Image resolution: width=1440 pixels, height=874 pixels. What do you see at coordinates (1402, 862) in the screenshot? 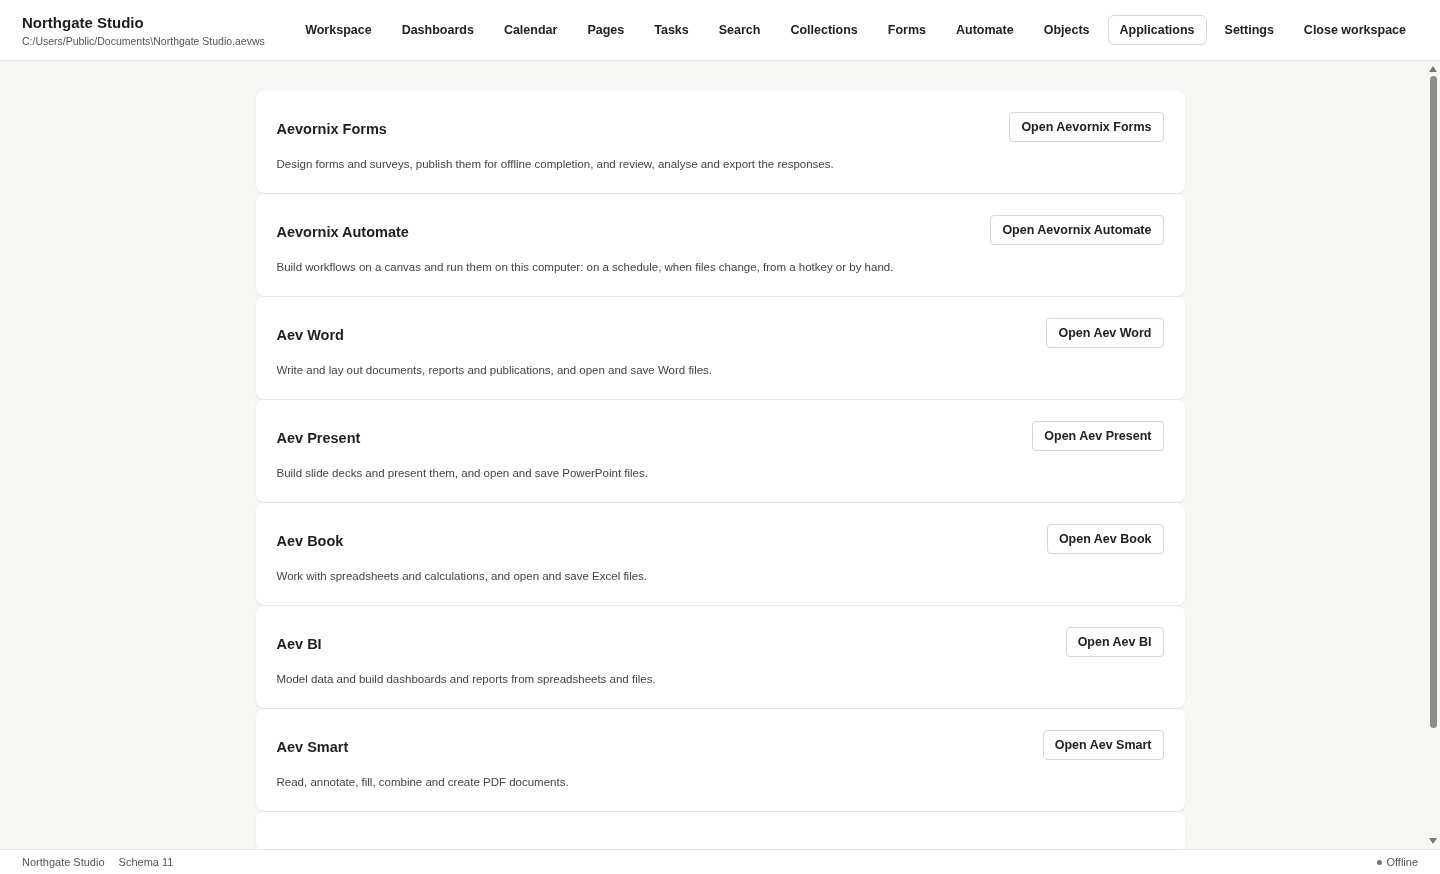
I see `connection-status: Offline` at bounding box center [1402, 862].